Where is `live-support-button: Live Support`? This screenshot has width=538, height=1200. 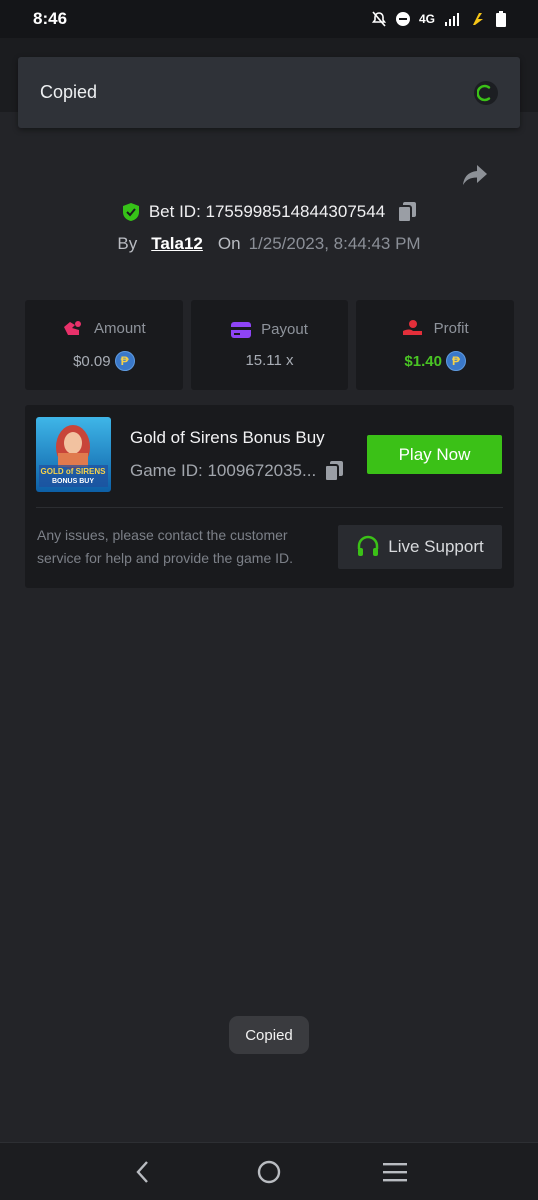
live-support-button: Live Support is located at coordinates (420, 547).